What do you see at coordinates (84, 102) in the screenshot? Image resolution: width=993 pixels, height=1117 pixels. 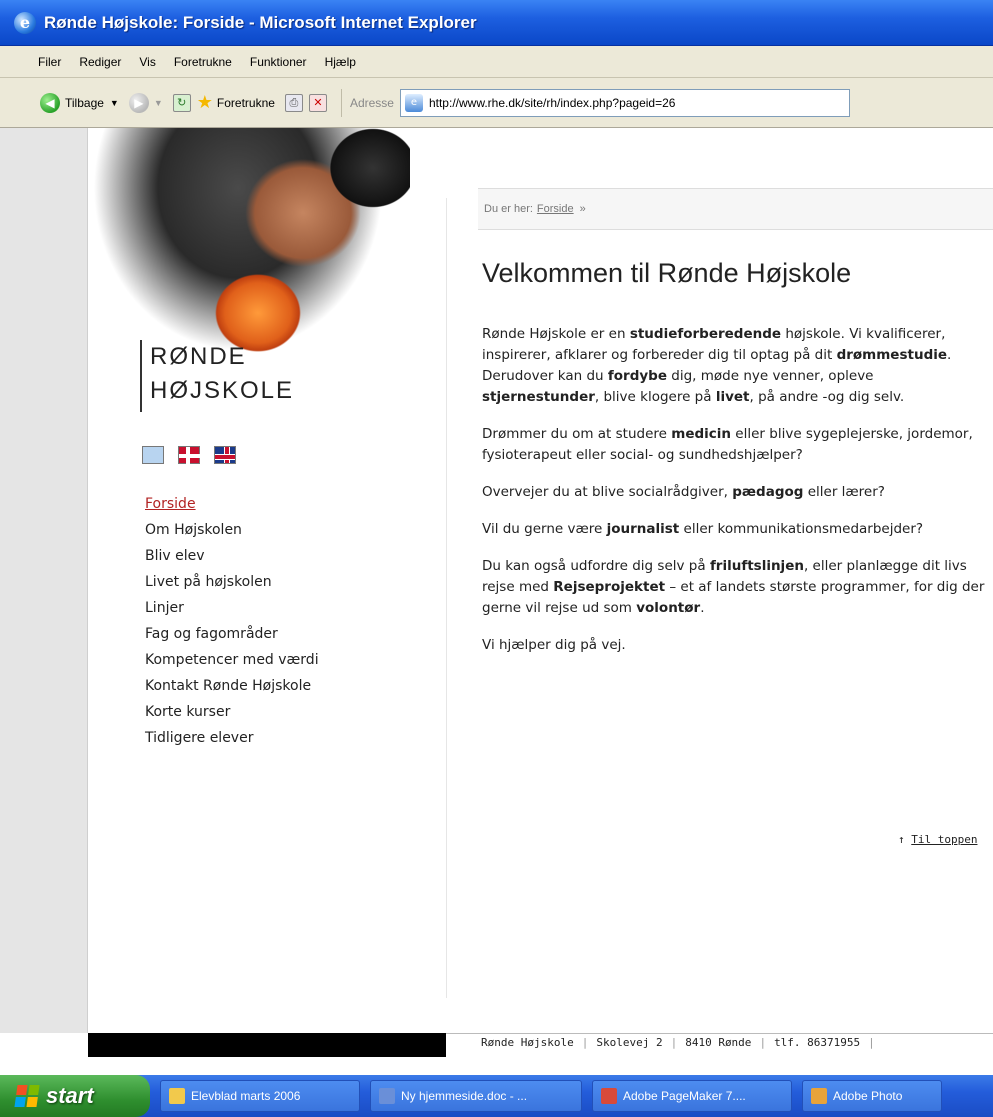 I see `back-label: Tilbage` at bounding box center [84, 102].